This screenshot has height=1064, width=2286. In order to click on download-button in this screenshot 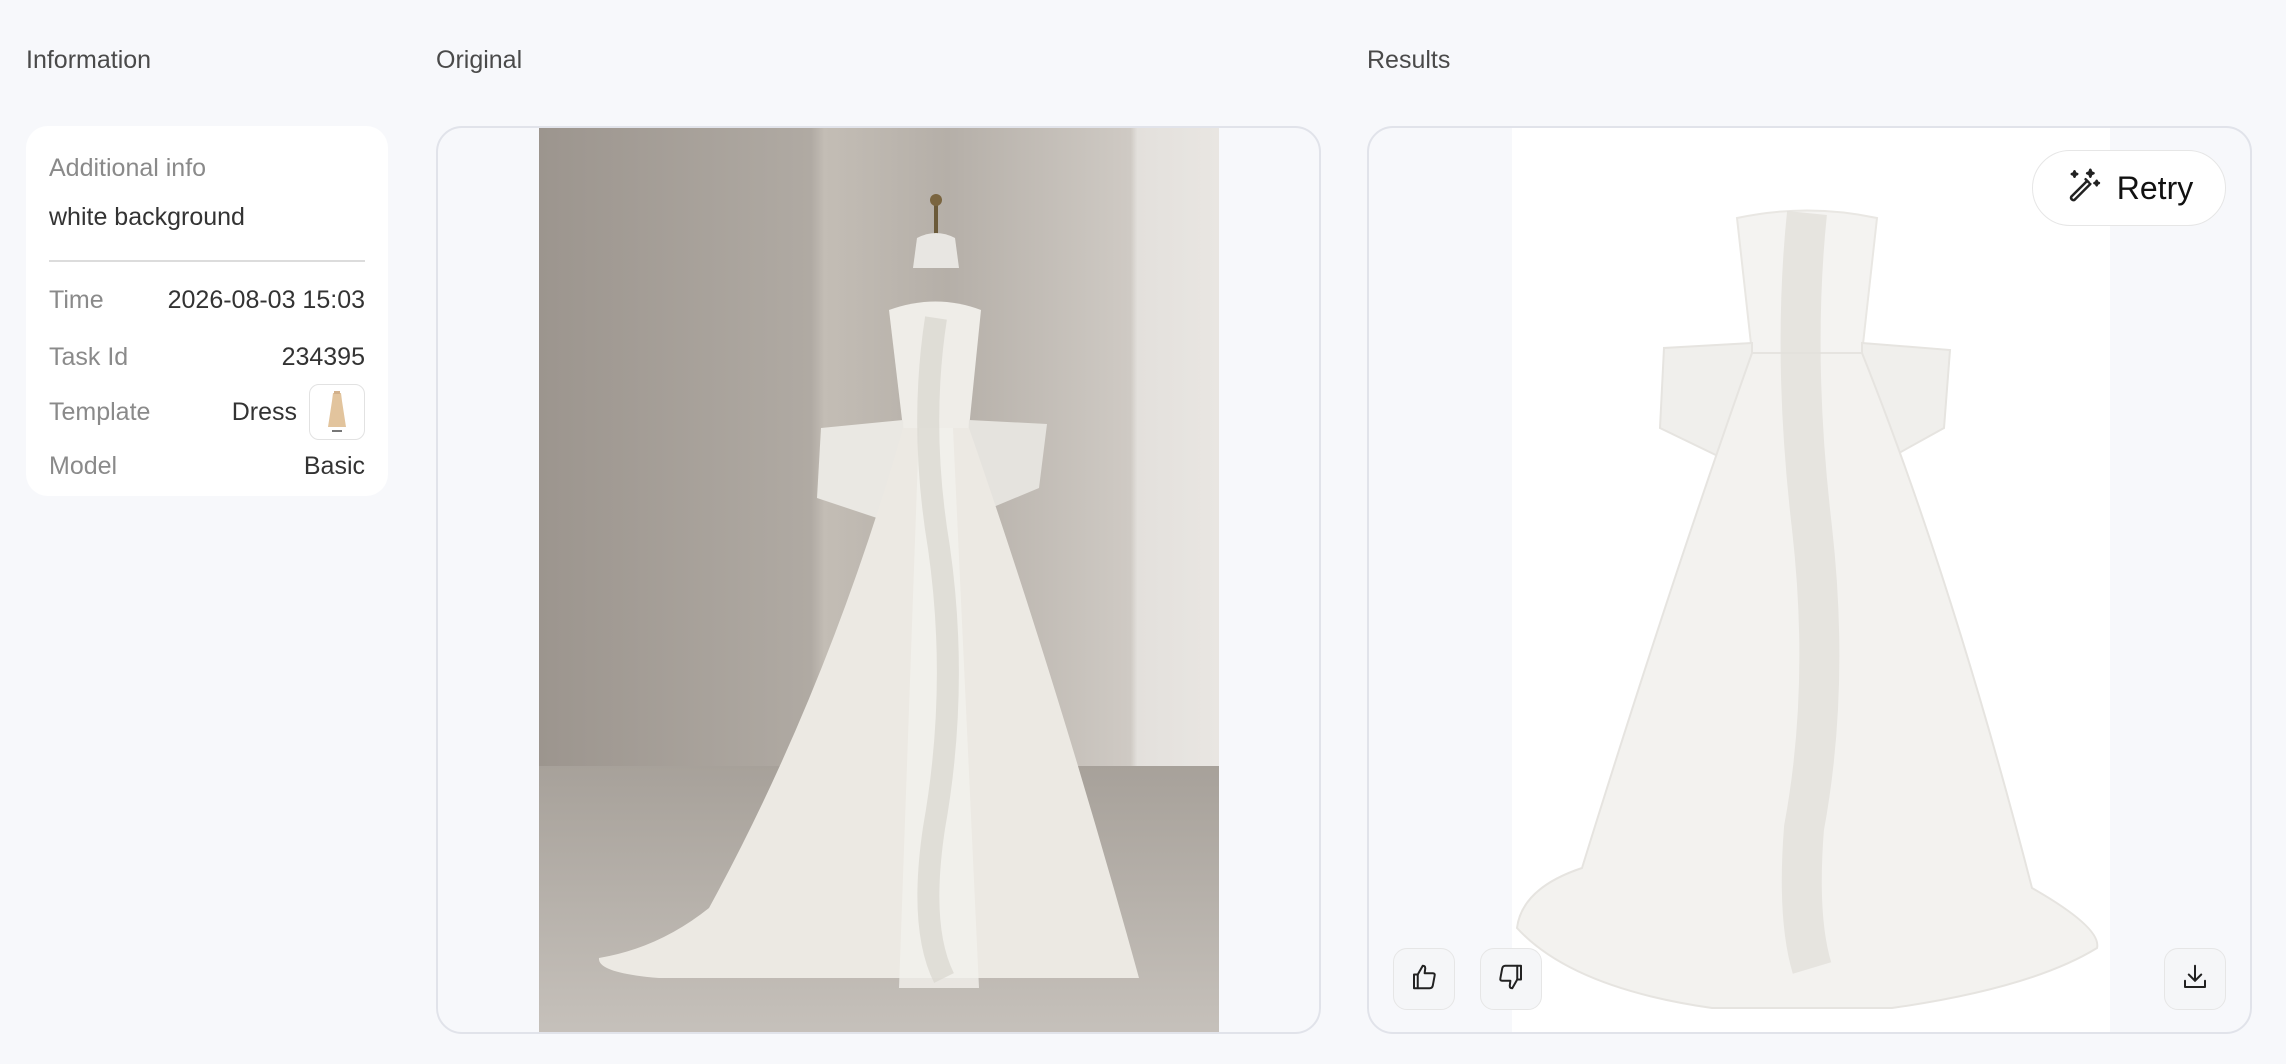, I will do `click(2195, 979)`.